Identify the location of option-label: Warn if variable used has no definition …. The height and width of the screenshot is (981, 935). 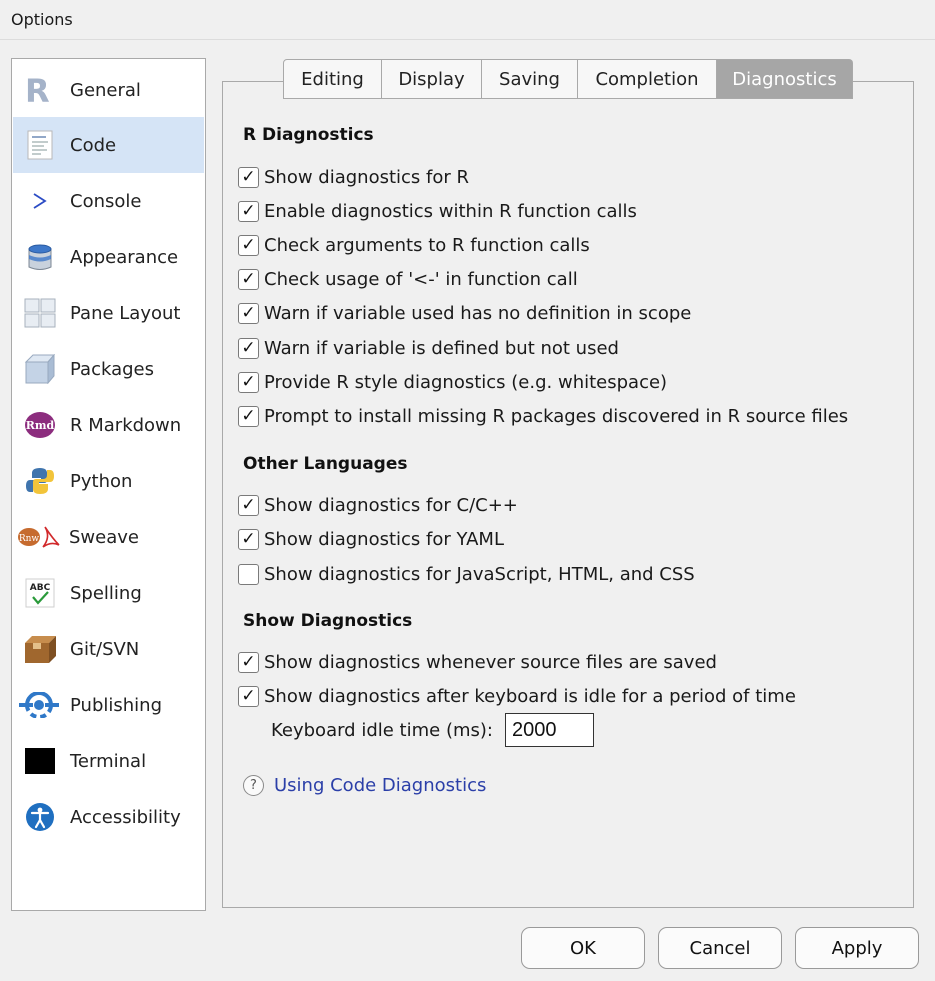
(478, 313).